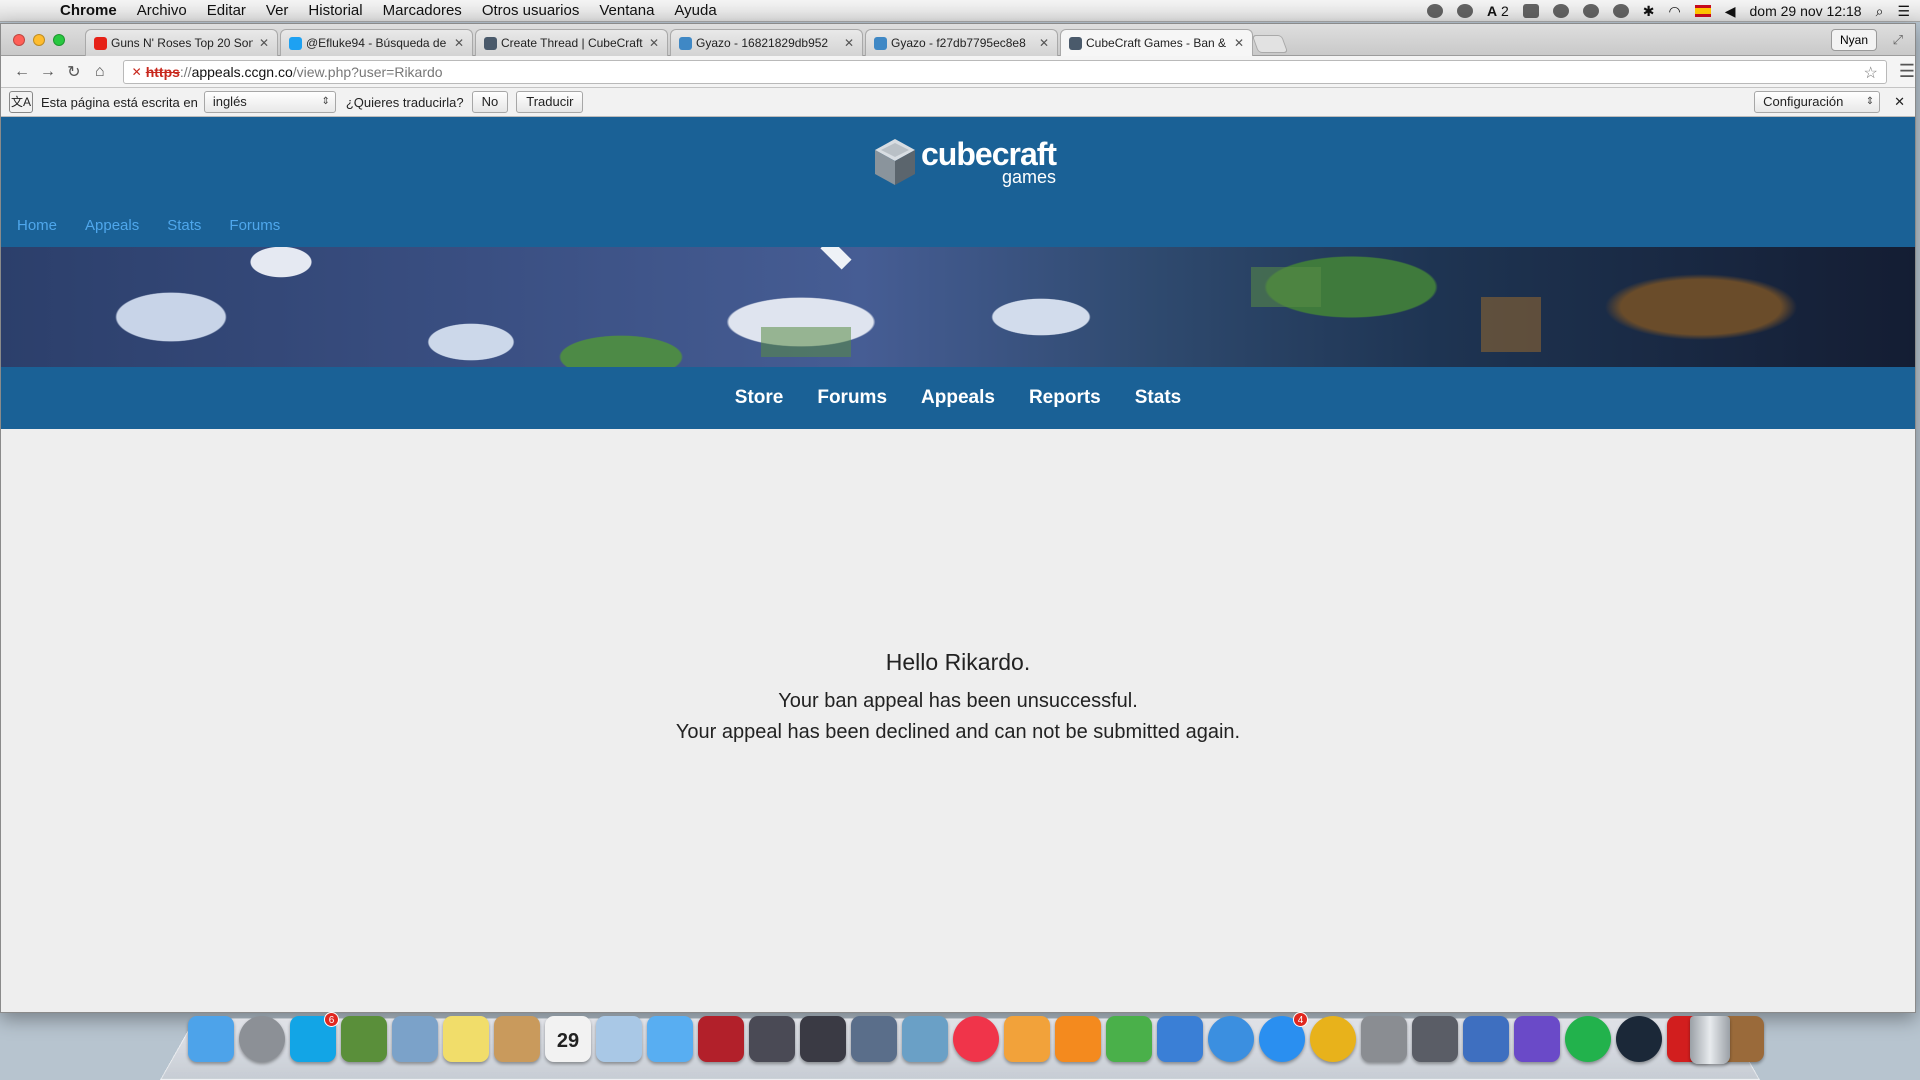  Describe the element at coordinates (1710, 1040) in the screenshot. I see `trash-icon` at that location.